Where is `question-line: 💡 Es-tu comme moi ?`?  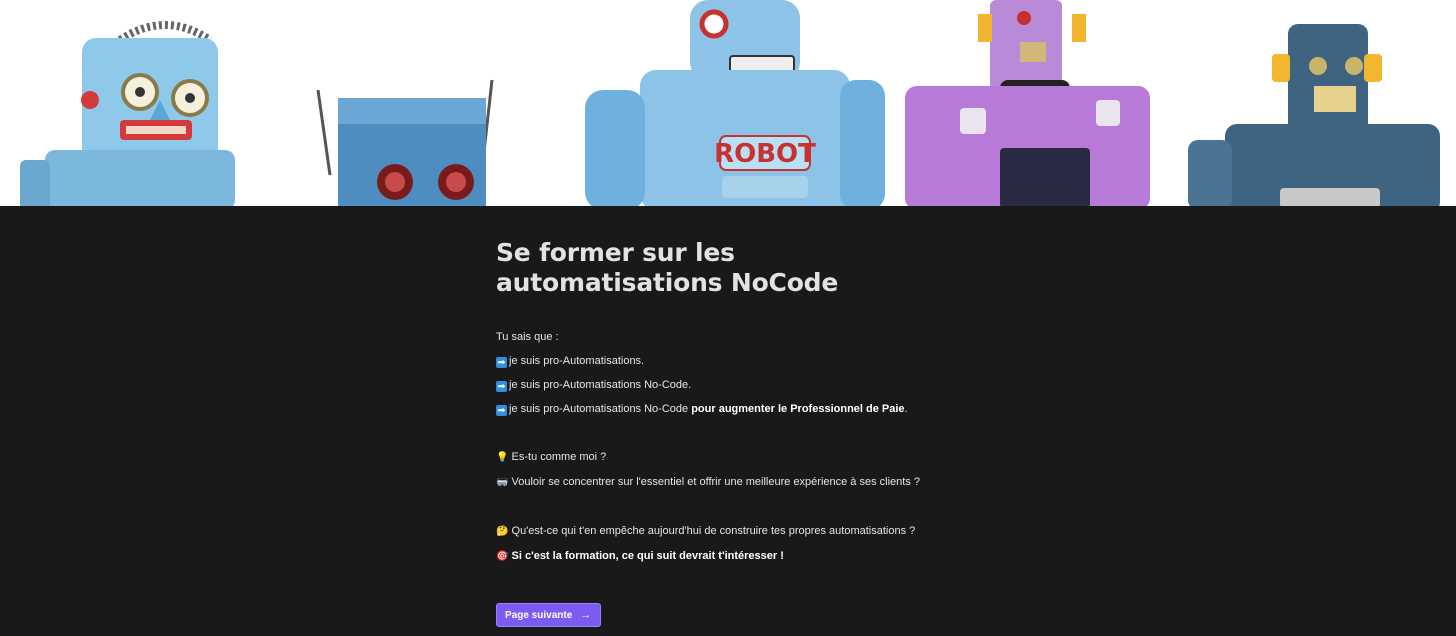 question-line: 💡 Es-tu comme moi ? is located at coordinates (731, 457).